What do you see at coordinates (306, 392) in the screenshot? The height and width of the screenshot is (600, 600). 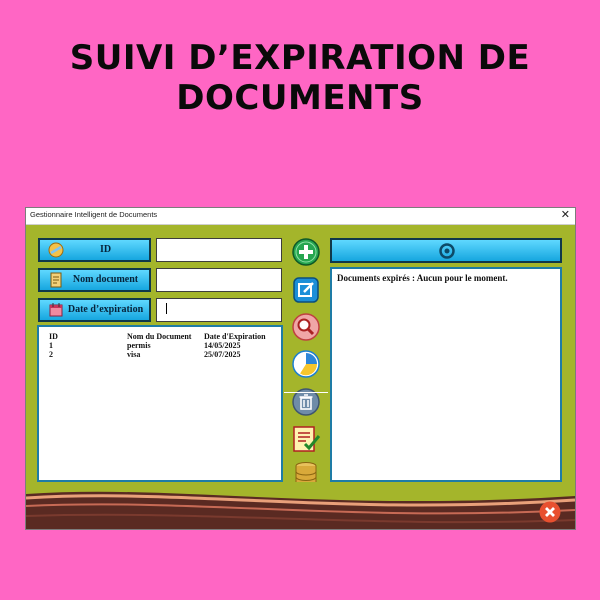 I see `toolbar-separator` at bounding box center [306, 392].